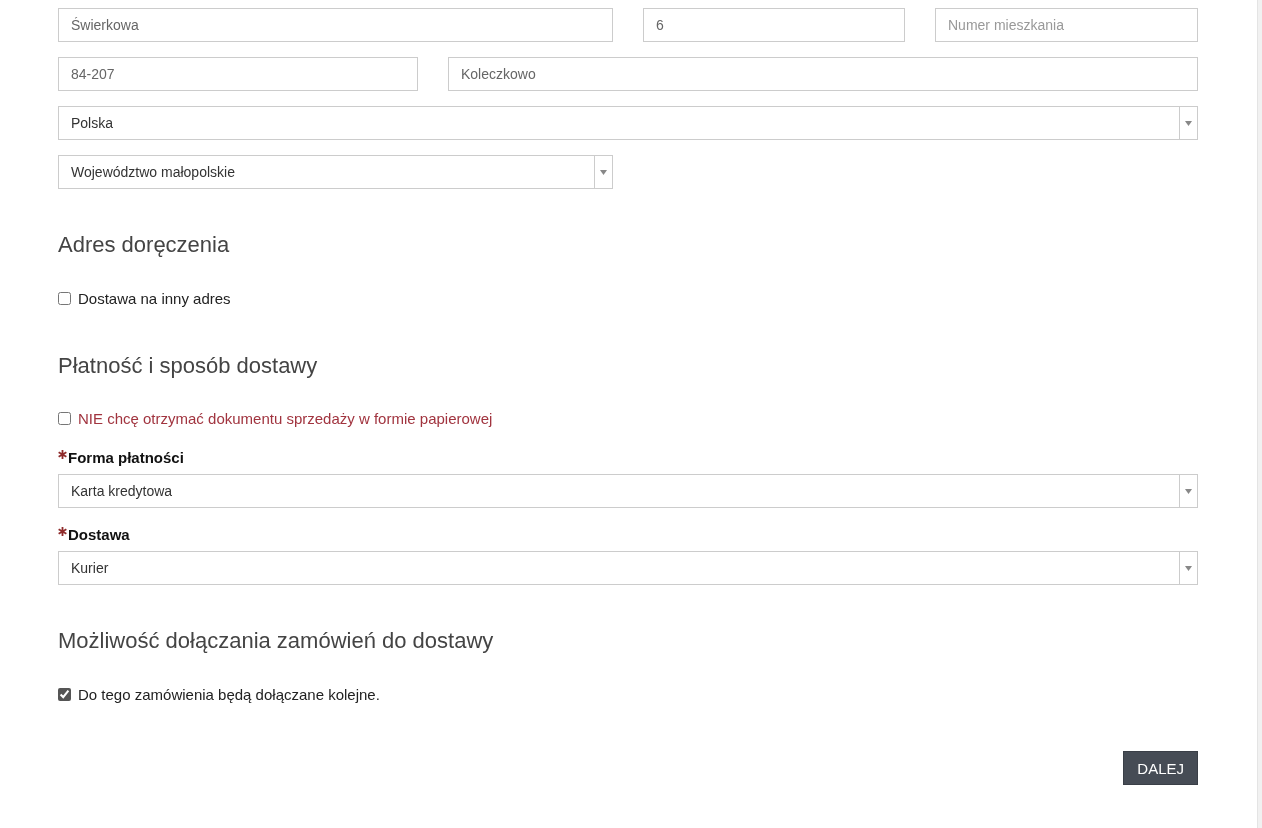 This screenshot has height=828, width=1262. I want to click on next-button: DALEJ, so click(1160, 768).